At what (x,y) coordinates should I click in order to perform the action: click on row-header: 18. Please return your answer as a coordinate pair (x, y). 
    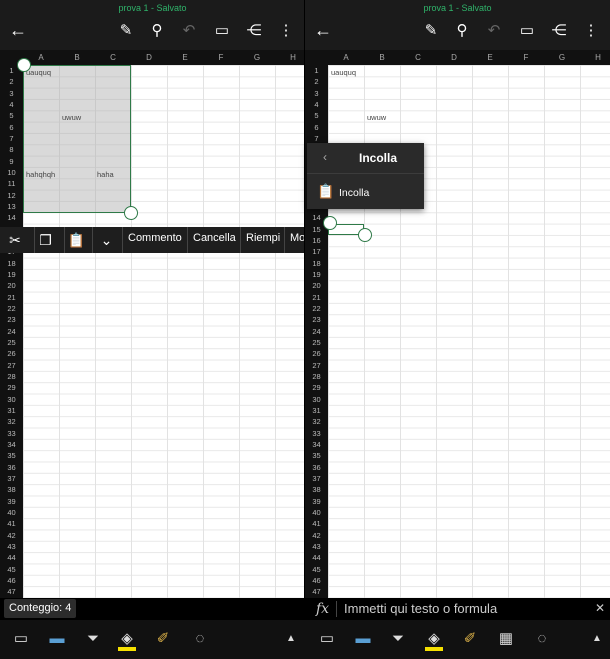
    Looking at the image, I should click on (316, 263).